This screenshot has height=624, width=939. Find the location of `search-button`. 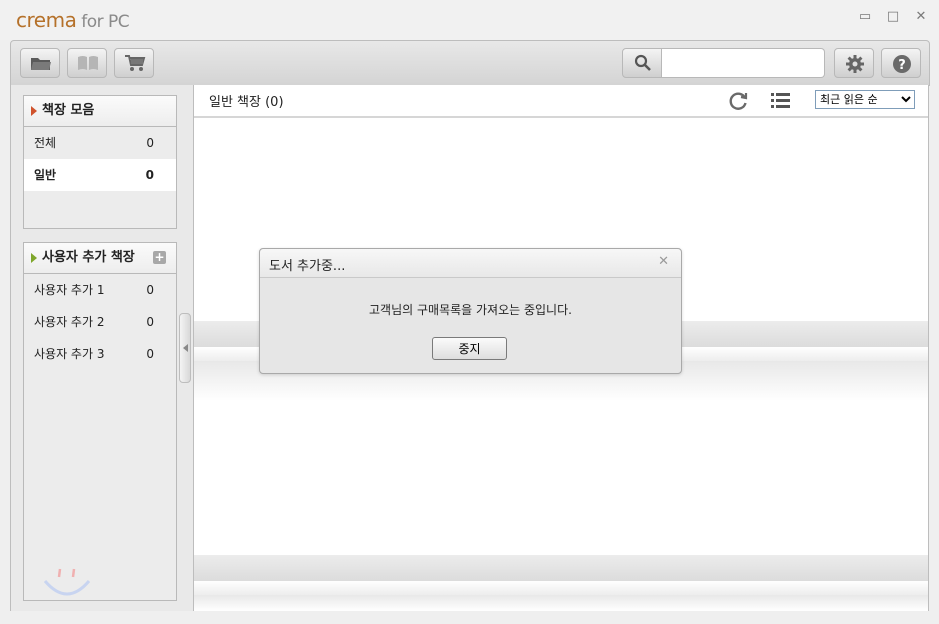

search-button is located at coordinates (642, 63).